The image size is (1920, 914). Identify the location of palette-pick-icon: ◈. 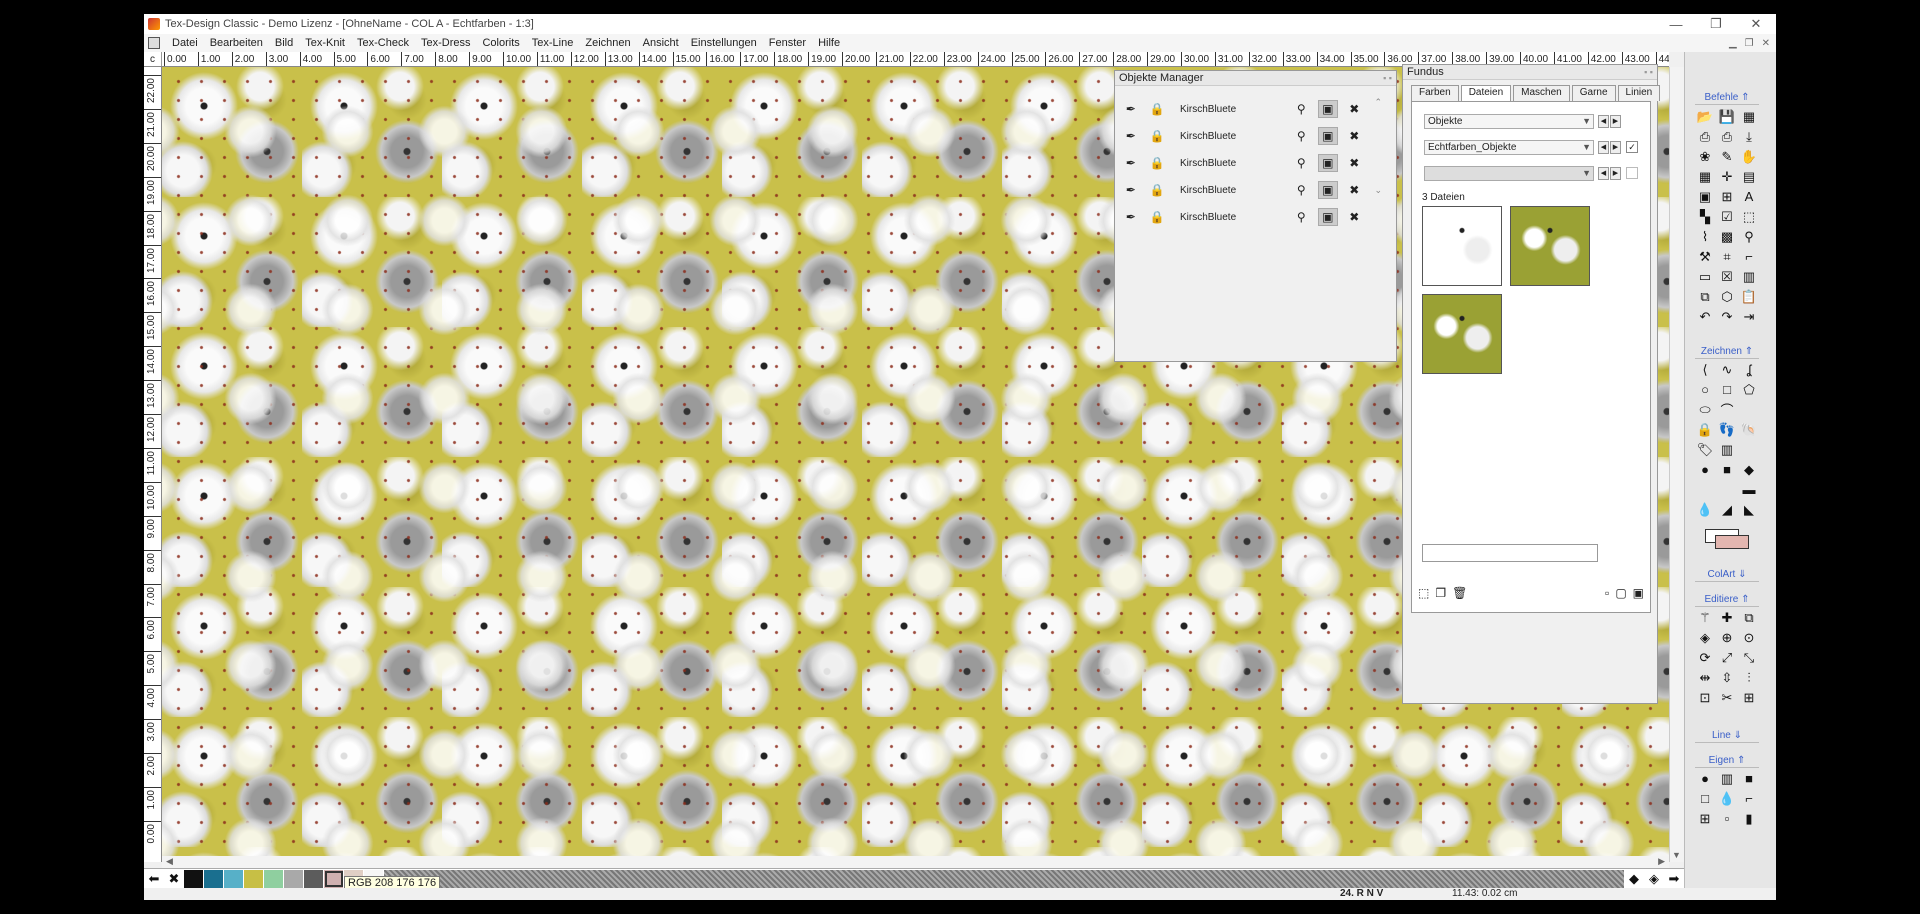
(1654, 879).